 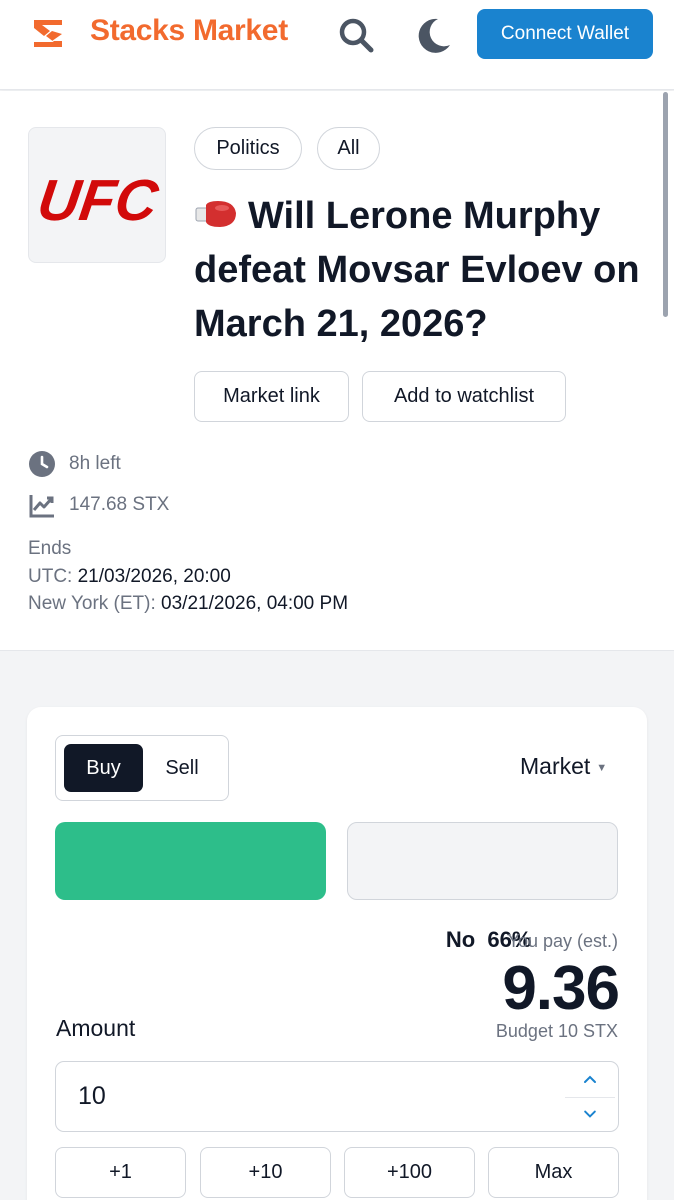 What do you see at coordinates (590, 1079) in the screenshot?
I see `chevron-up-icon` at bounding box center [590, 1079].